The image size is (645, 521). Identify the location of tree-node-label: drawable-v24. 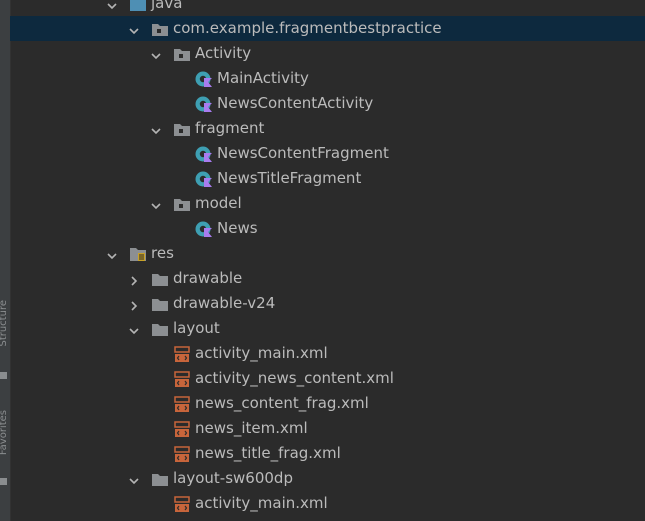
(224, 303).